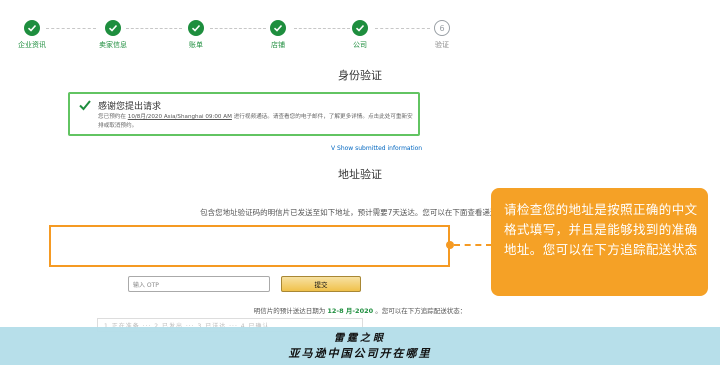 The height and width of the screenshot is (365, 720). What do you see at coordinates (289, 311) in the screenshot?
I see `due-prefix: 明信片的预计送达日期为` at bounding box center [289, 311].